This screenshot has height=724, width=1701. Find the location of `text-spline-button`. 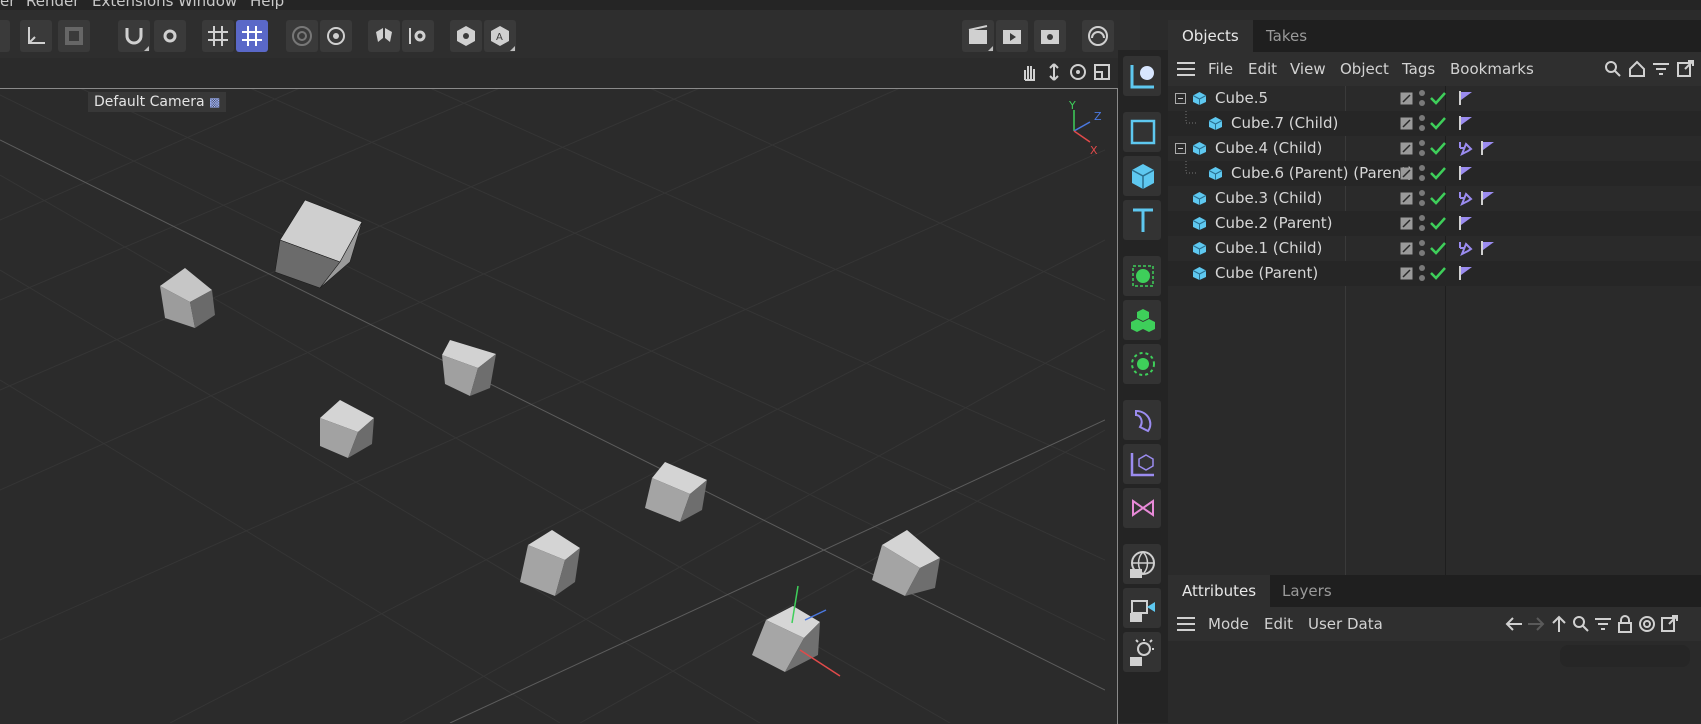

text-spline-button is located at coordinates (1142, 220).